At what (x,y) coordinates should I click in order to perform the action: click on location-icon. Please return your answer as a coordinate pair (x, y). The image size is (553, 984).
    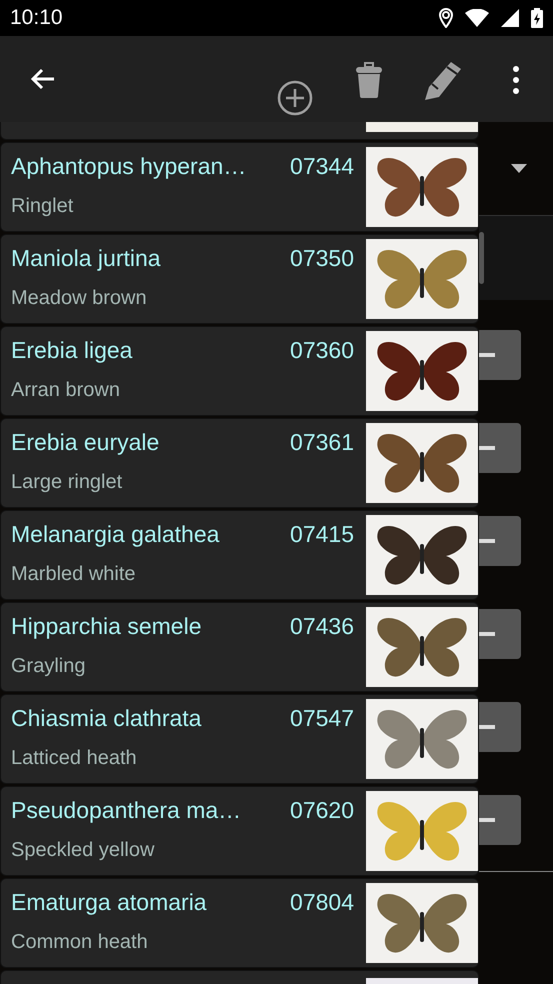
    Looking at the image, I should click on (446, 18).